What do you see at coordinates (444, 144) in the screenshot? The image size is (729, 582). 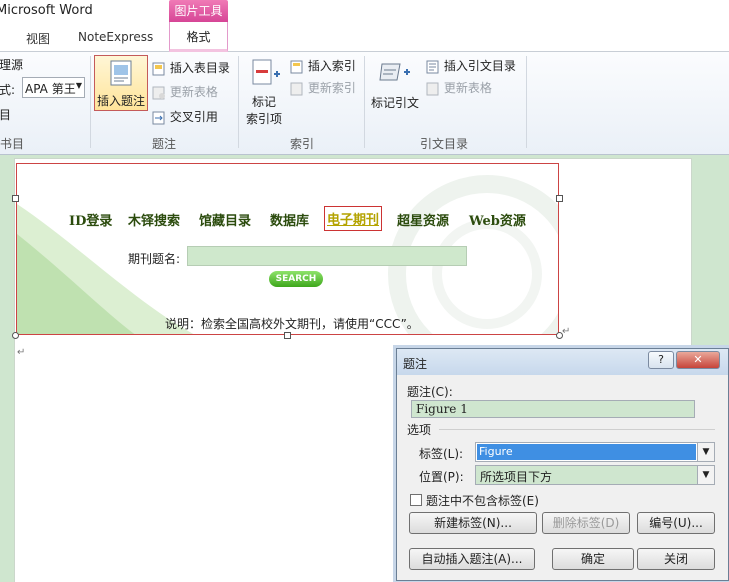 I see `group-label-table-of-authorities: 引文目录` at bounding box center [444, 144].